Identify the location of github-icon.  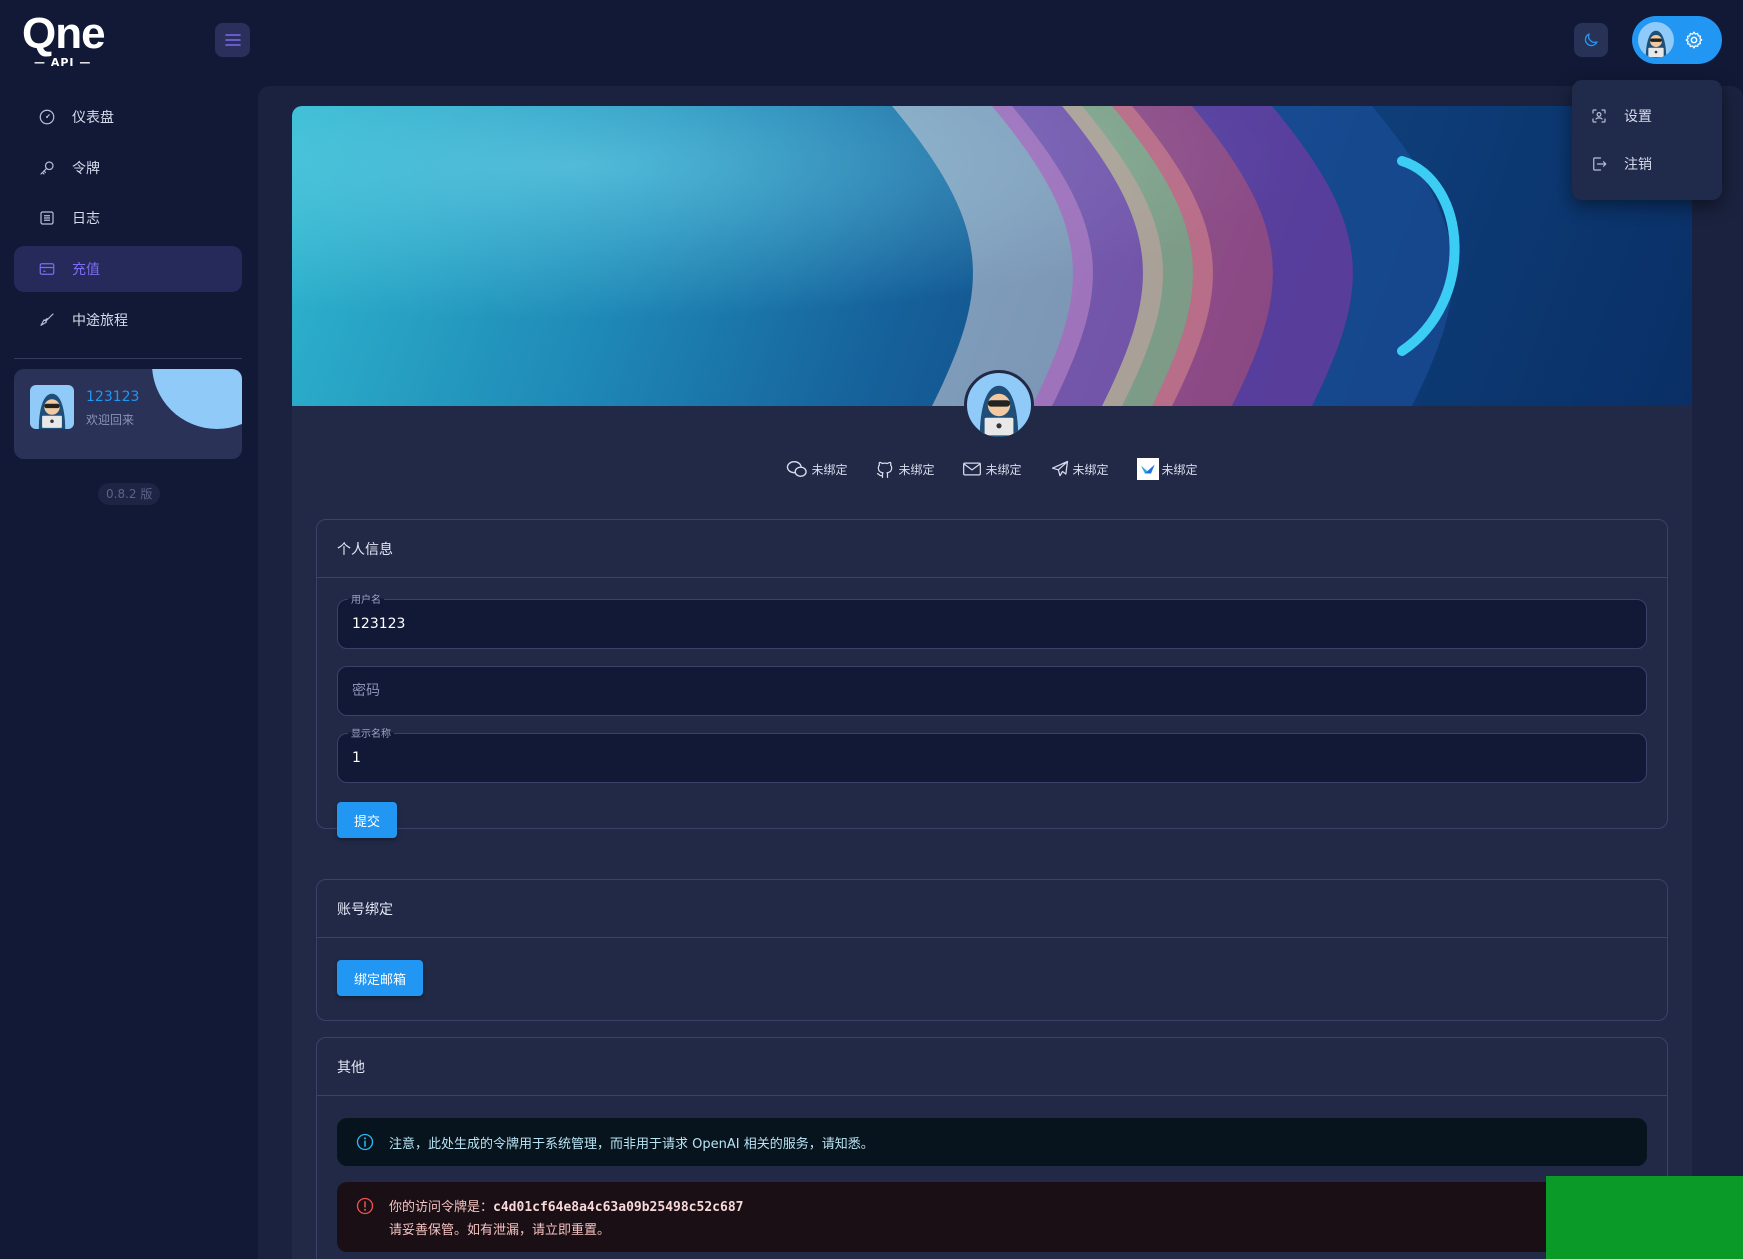
(885, 469).